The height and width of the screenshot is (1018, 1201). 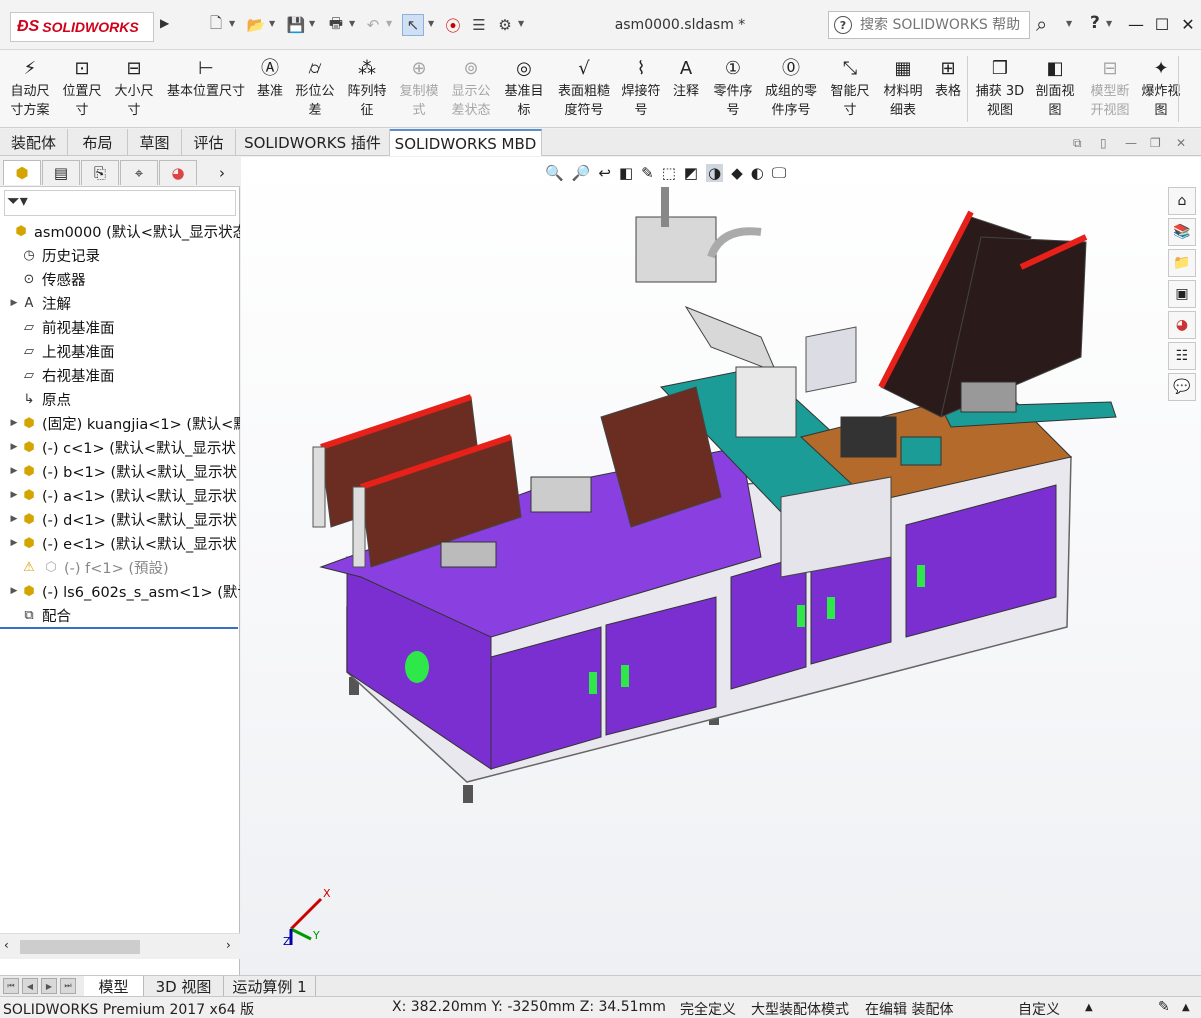 What do you see at coordinates (68, 986) in the screenshot?
I see `last-tab-icon: ⏭` at bounding box center [68, 986].